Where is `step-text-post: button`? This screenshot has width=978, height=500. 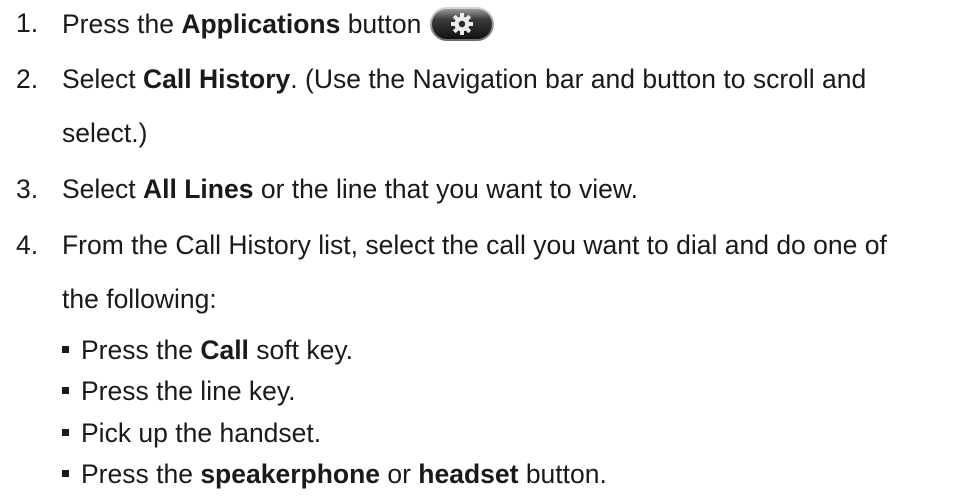 step-text-post: button is located at coordinates (381, 24).